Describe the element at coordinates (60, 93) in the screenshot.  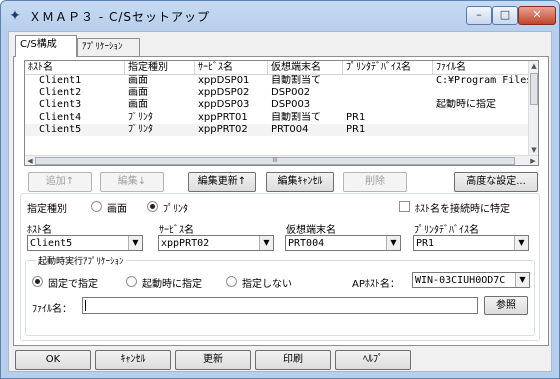
I see `cell-host: Client2` at that location.